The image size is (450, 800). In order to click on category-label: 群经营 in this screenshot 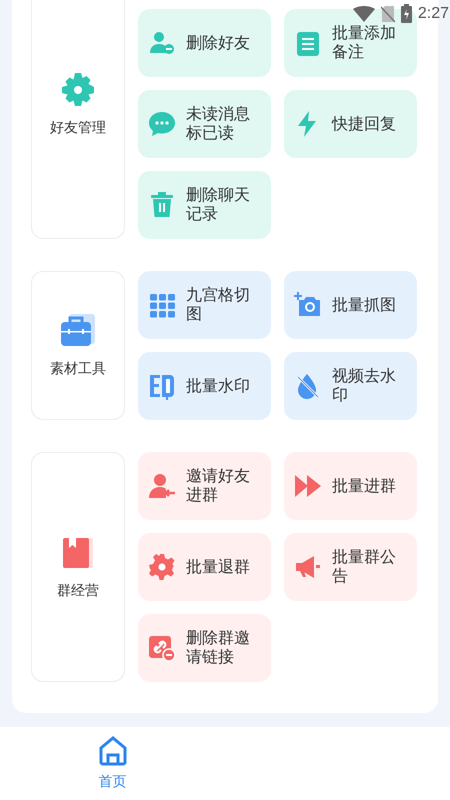, I will do `click(78, 590)`.